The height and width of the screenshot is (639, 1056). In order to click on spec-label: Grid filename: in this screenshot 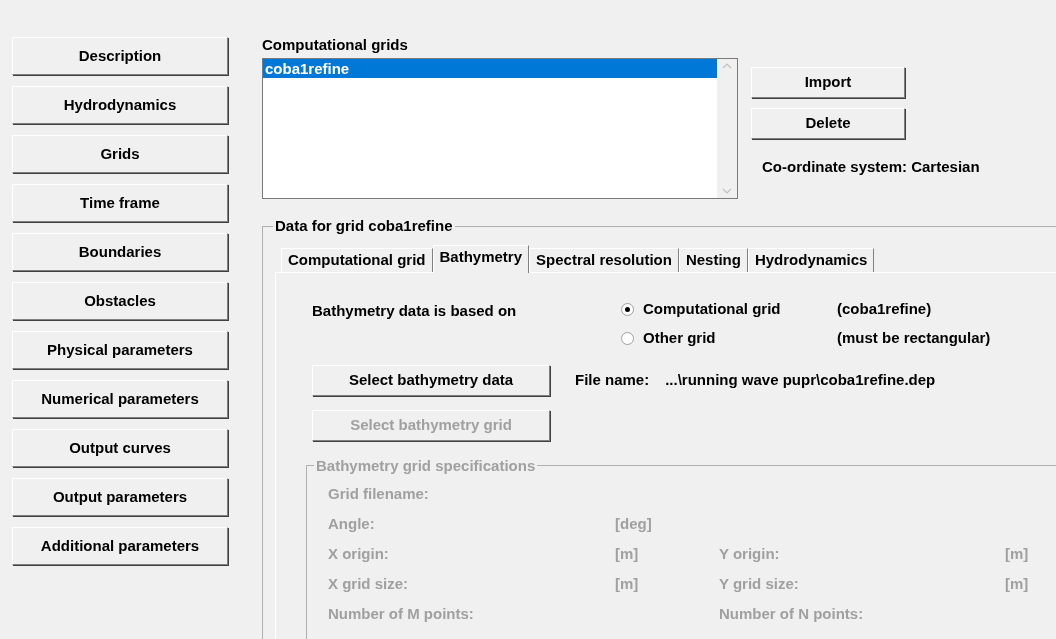, I will do `click(379, 494)`.